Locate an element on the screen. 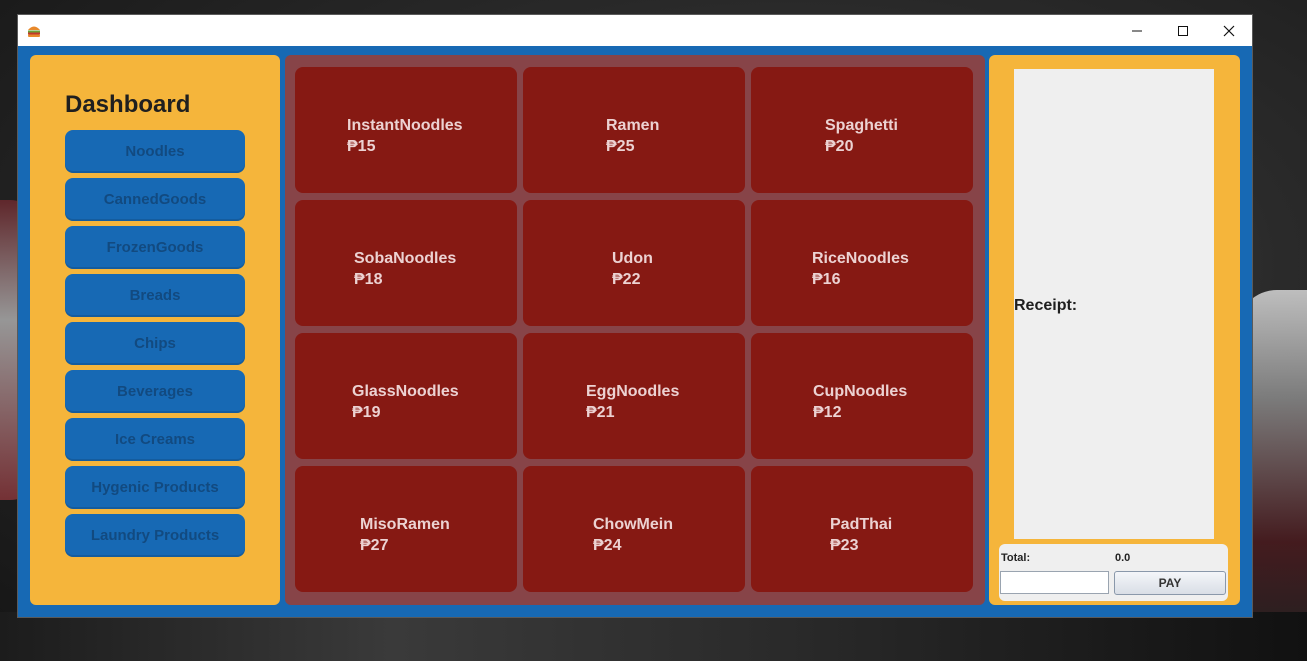 This screenshot has width=1307, height=661. close-button is located at coordinates (1229, 30).